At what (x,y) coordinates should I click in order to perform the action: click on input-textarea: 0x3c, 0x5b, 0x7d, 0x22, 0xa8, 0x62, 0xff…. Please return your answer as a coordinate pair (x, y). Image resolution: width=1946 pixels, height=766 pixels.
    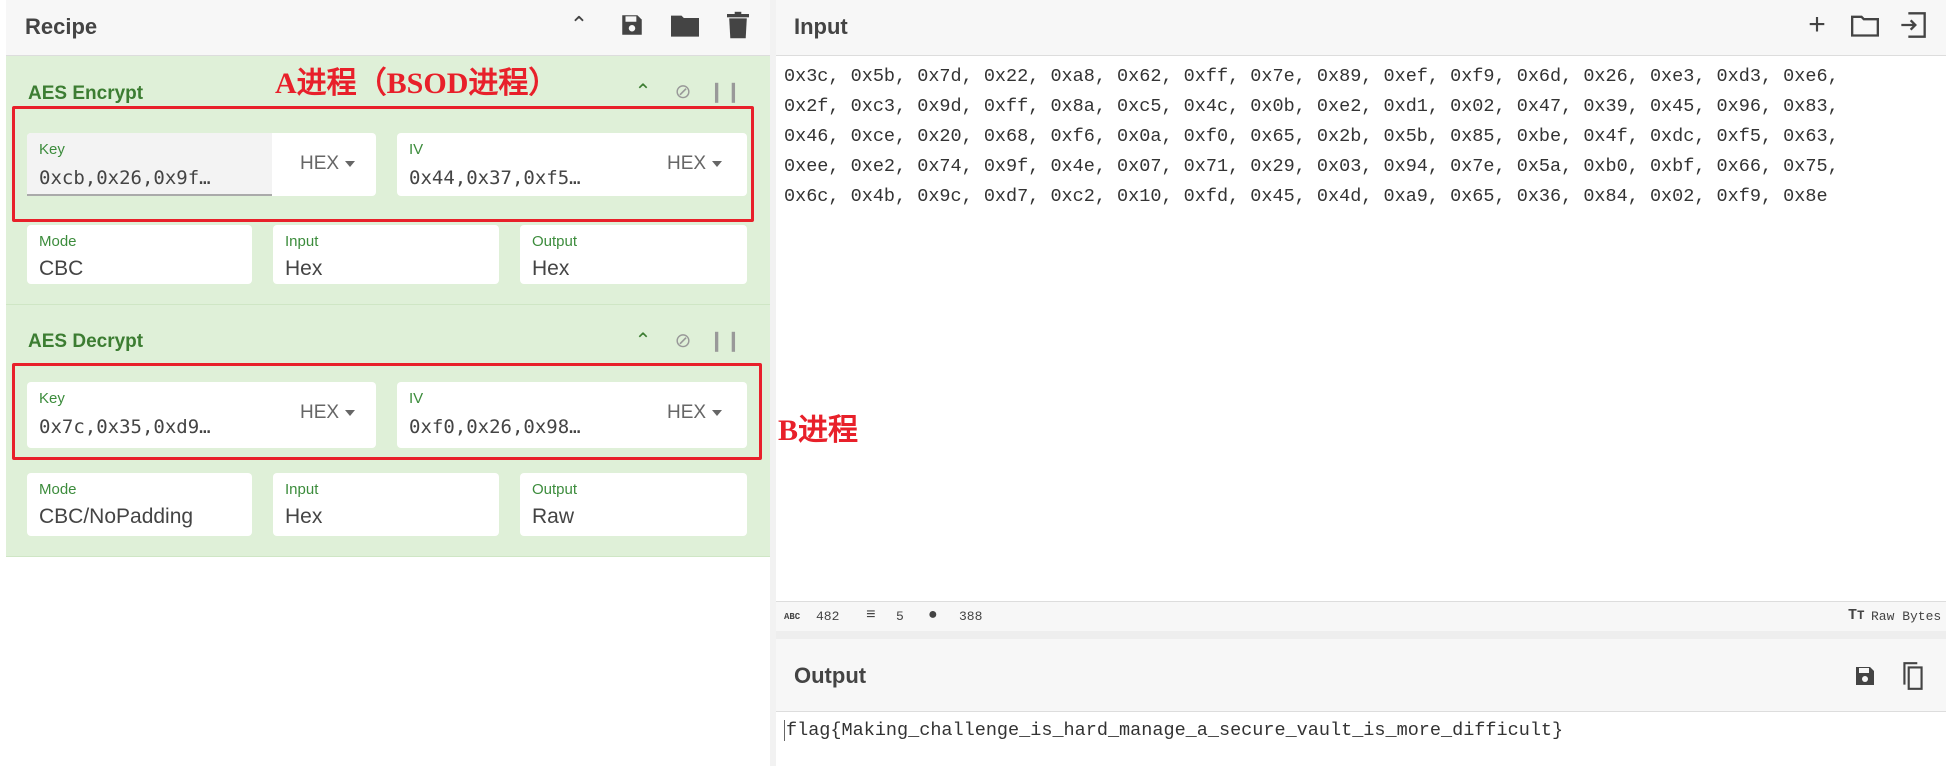
    Looking at the image, I should click on (1311, 137).